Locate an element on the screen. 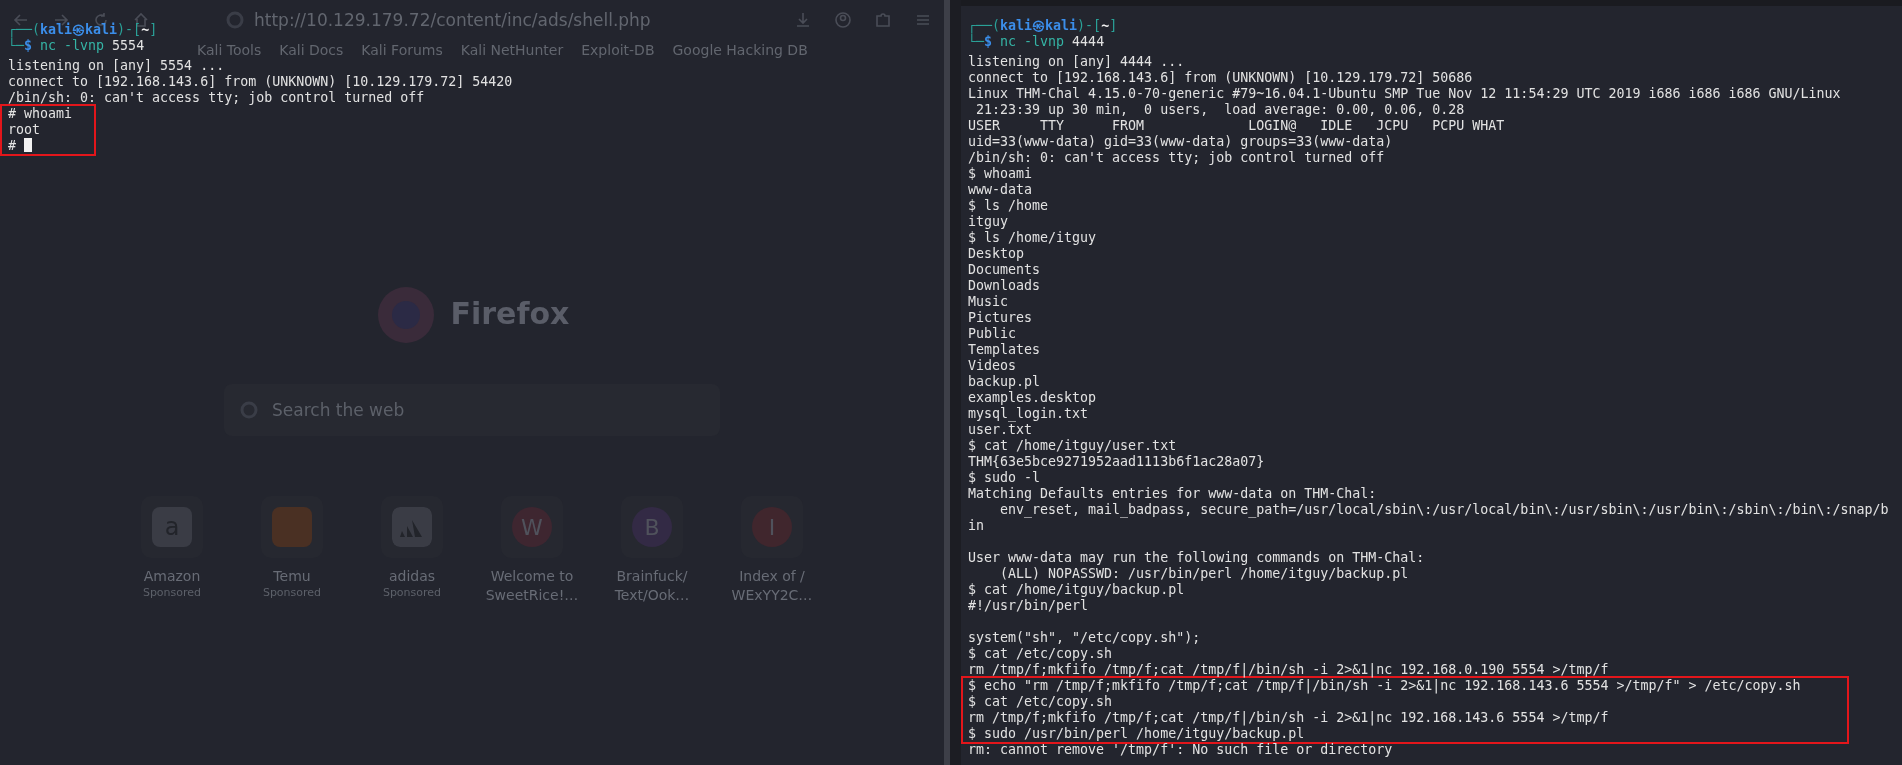  terminal-line: Pictures is located at coordinates (1000, 318).